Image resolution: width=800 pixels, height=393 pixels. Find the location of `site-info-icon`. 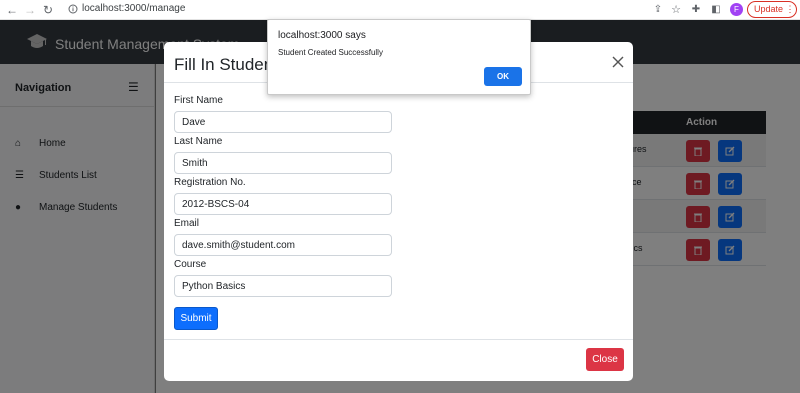

site-info-icon is located at coordinates (73, 9).